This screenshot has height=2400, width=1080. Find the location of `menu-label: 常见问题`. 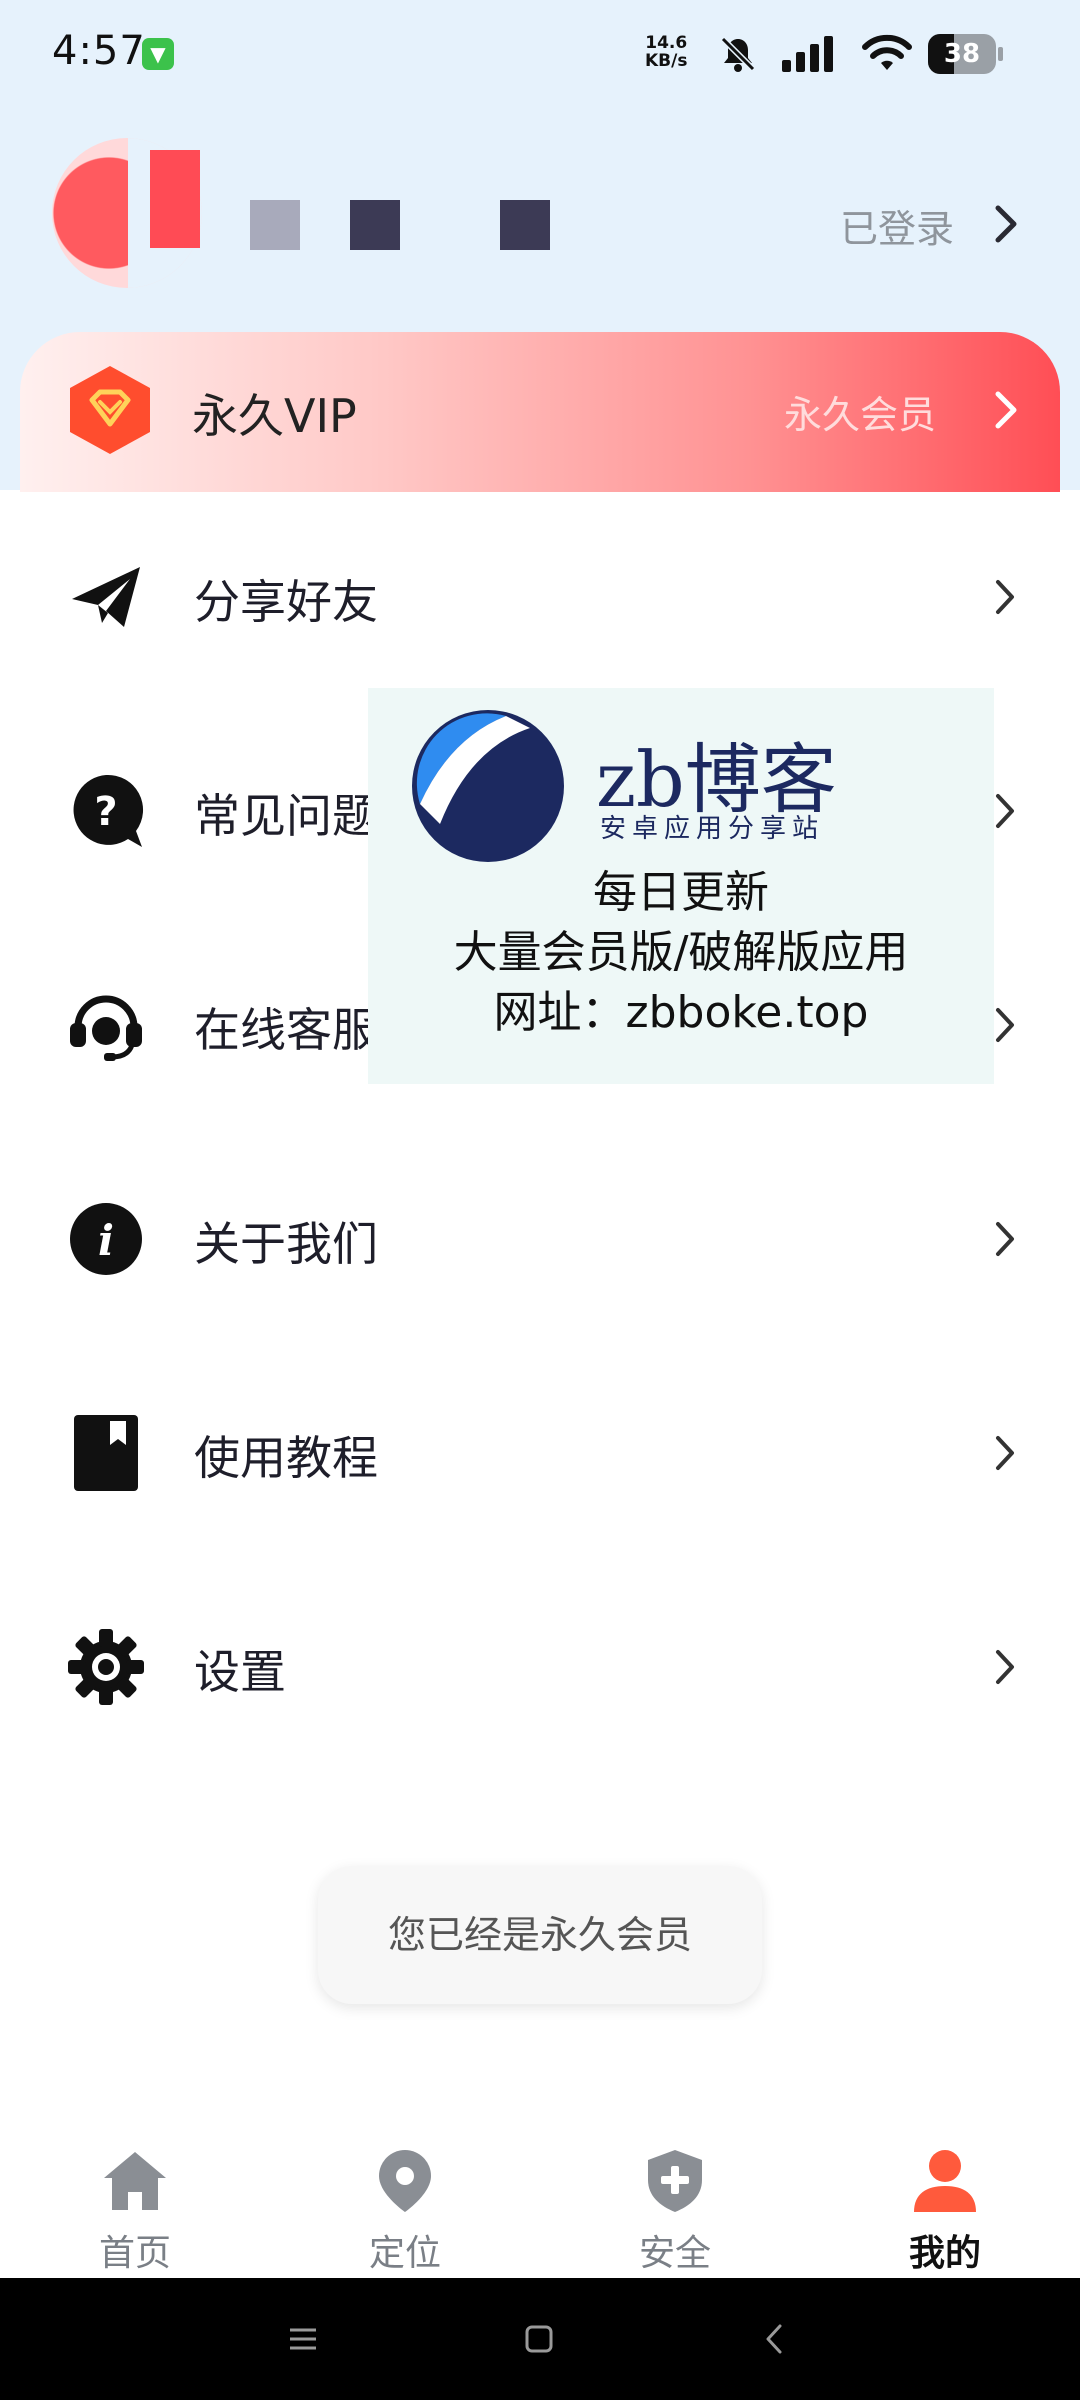

menu-label: 常见问题 is located at coordinates (286, 816).